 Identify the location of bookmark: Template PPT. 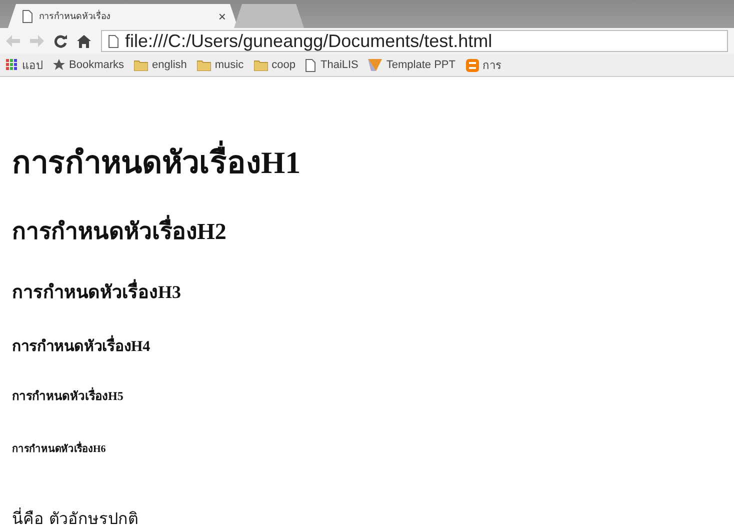
(412, 65).